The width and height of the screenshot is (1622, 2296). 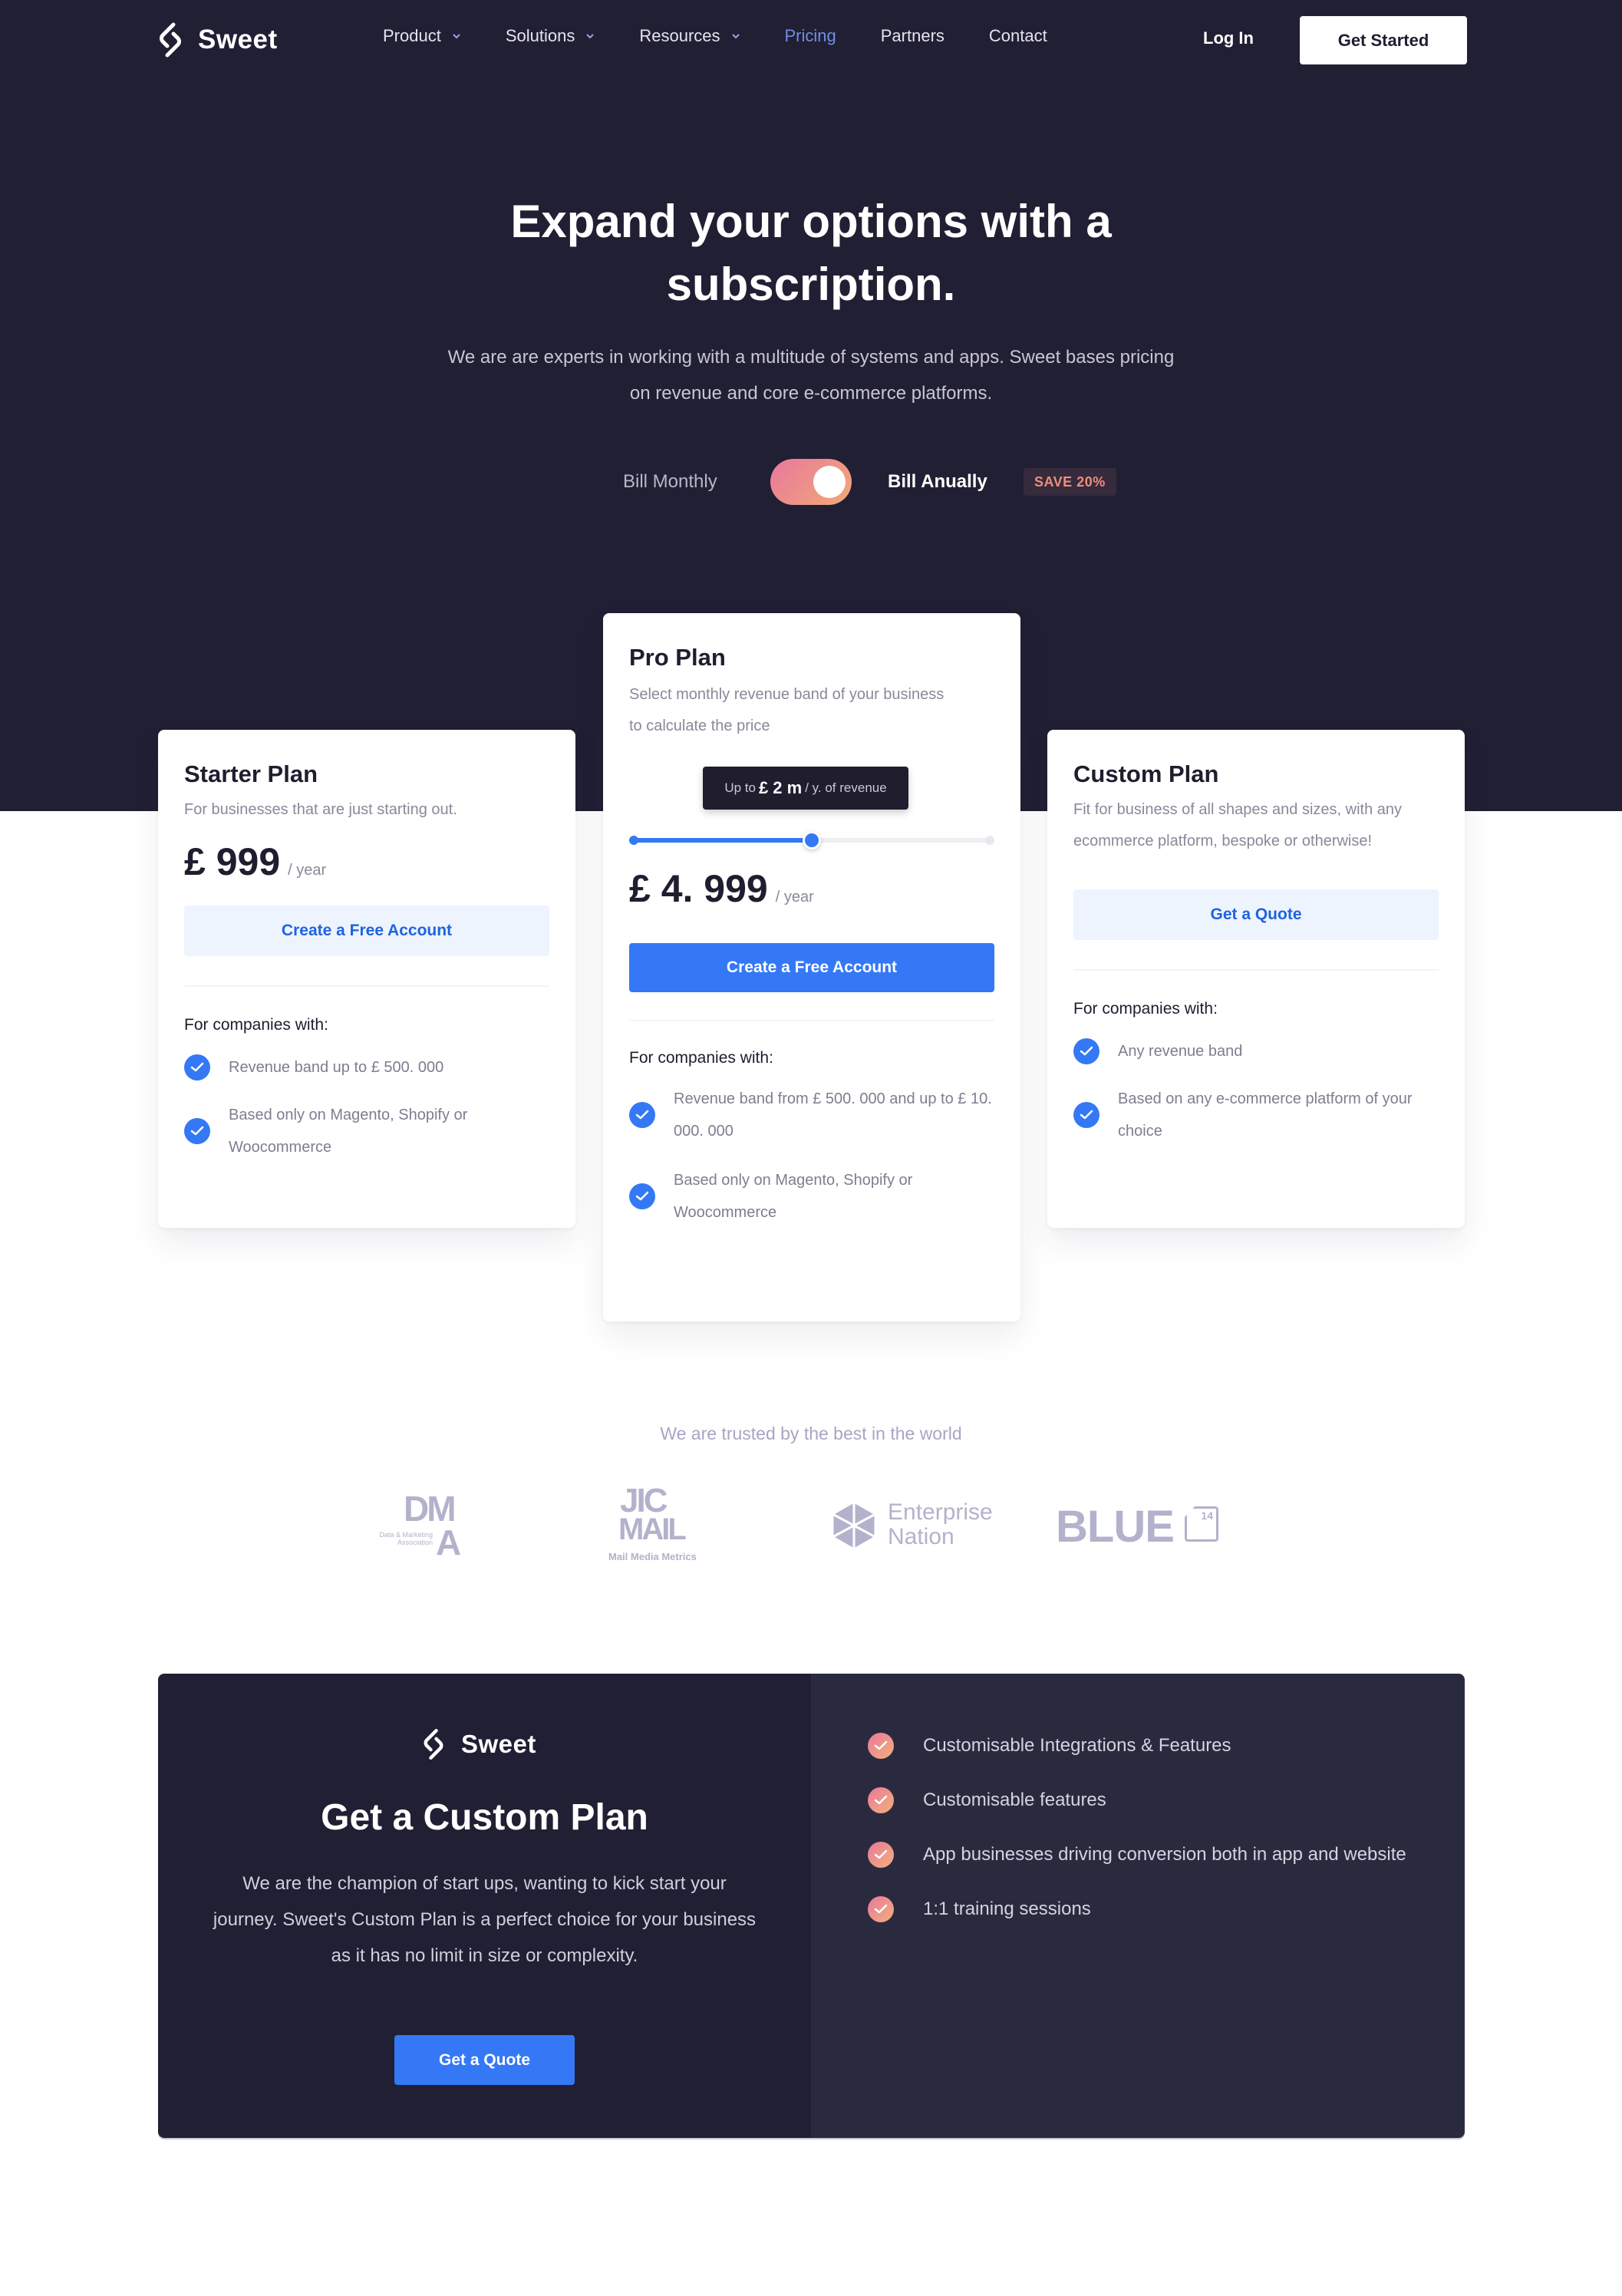 What do you see at coordinates (921, 1536) in the screenshot?
I see `en-line2: Nation` at bounding box center [921, 1536].